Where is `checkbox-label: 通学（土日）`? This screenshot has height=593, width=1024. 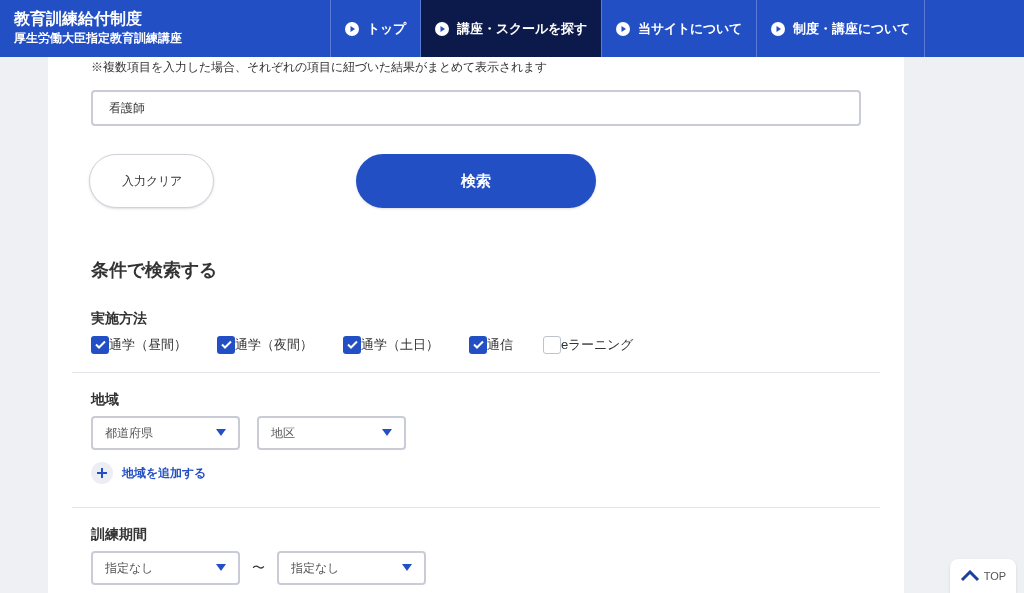 checkbox-label: 通学（土日） is located at coordinates (400, 345).